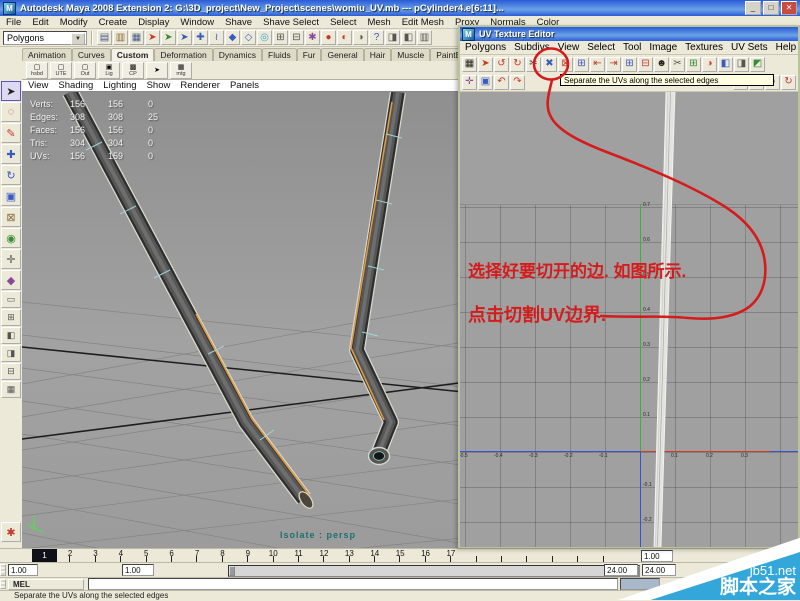  I want to click on uv-snapshot-icon: ☻, so click(661, 64).